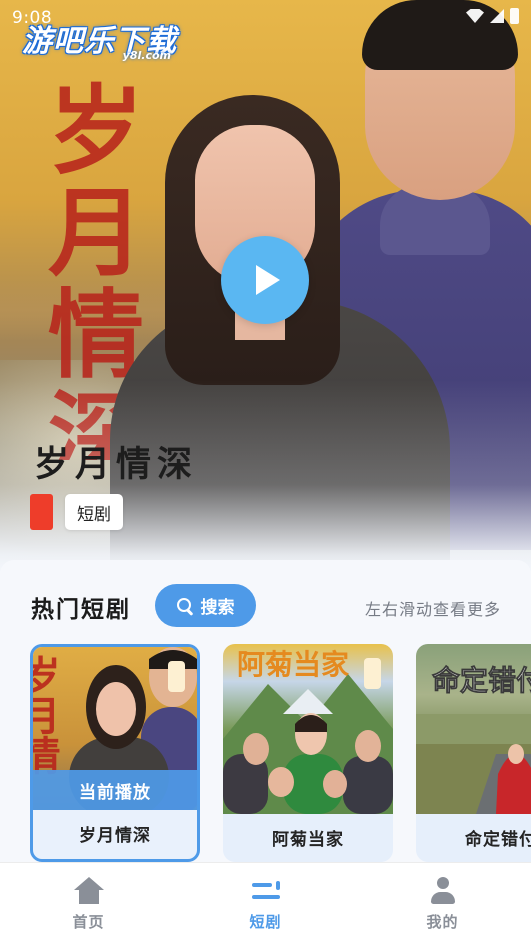 The height and width of the screenshot is (945, 531). What do you see at coordinates (293, 664) in the screenshot?
I see `poster-title-text: 阿菊当家` at bounding box center [293, 664].